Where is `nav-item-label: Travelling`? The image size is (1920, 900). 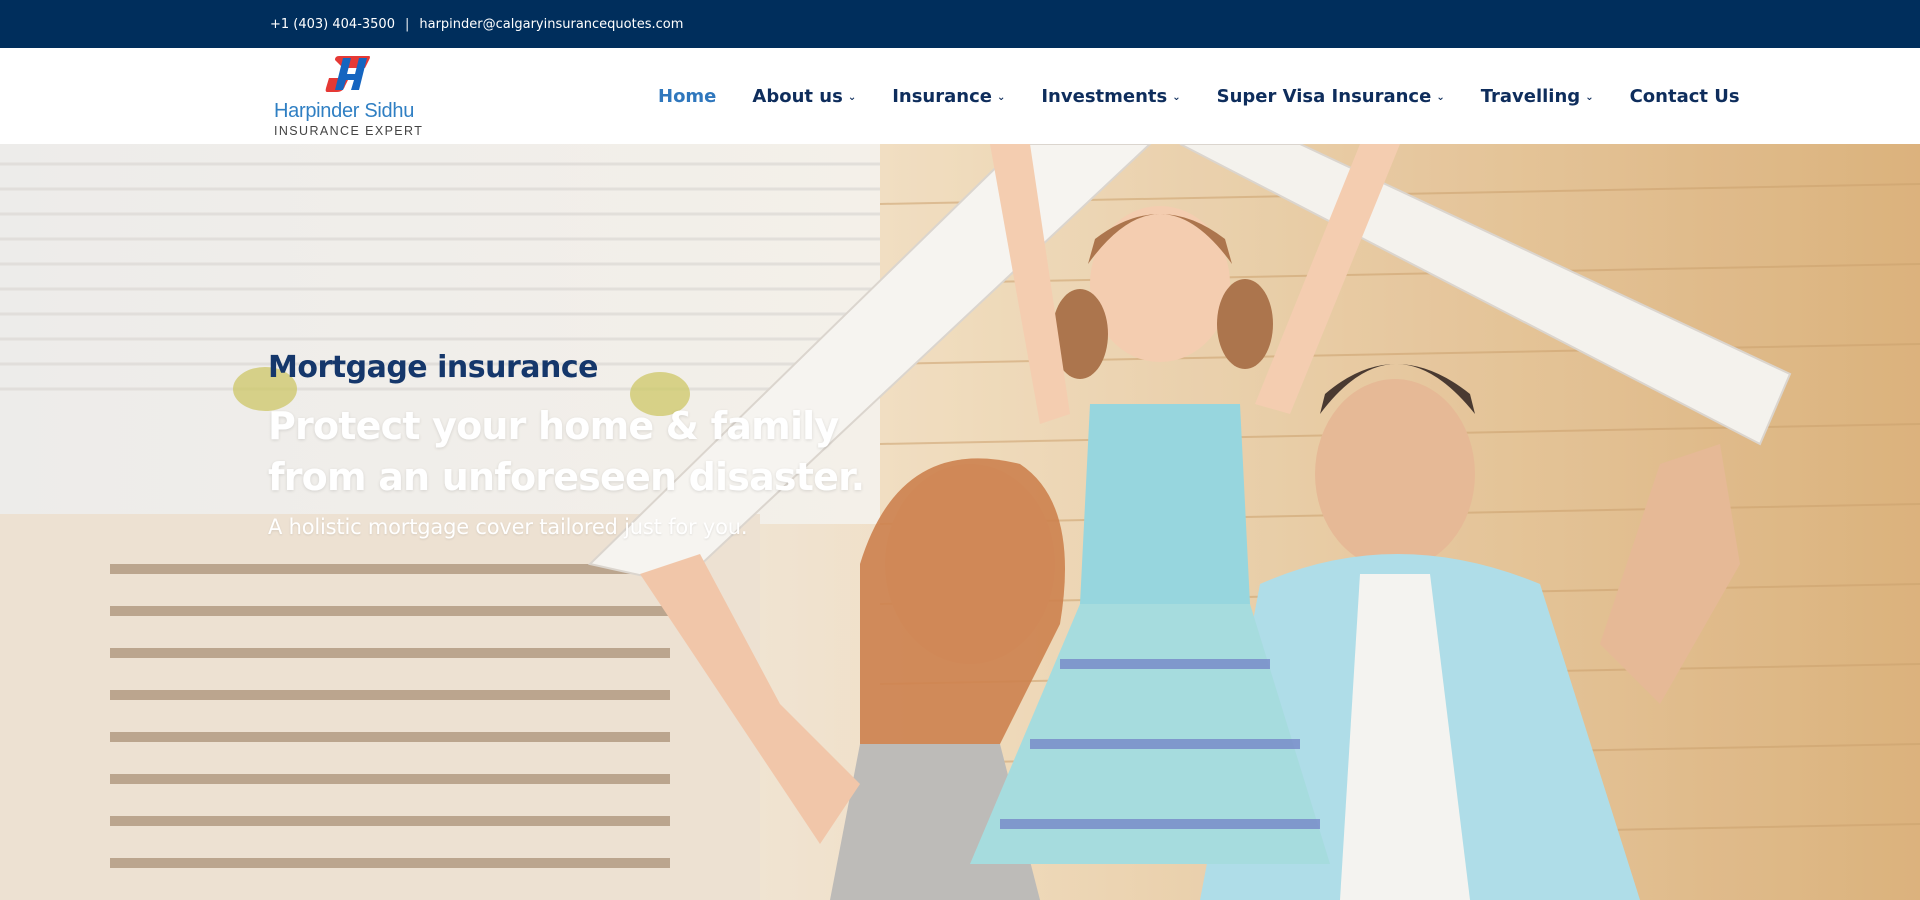
nav-item-label: Travelling is located at coordinates (1530, 96).